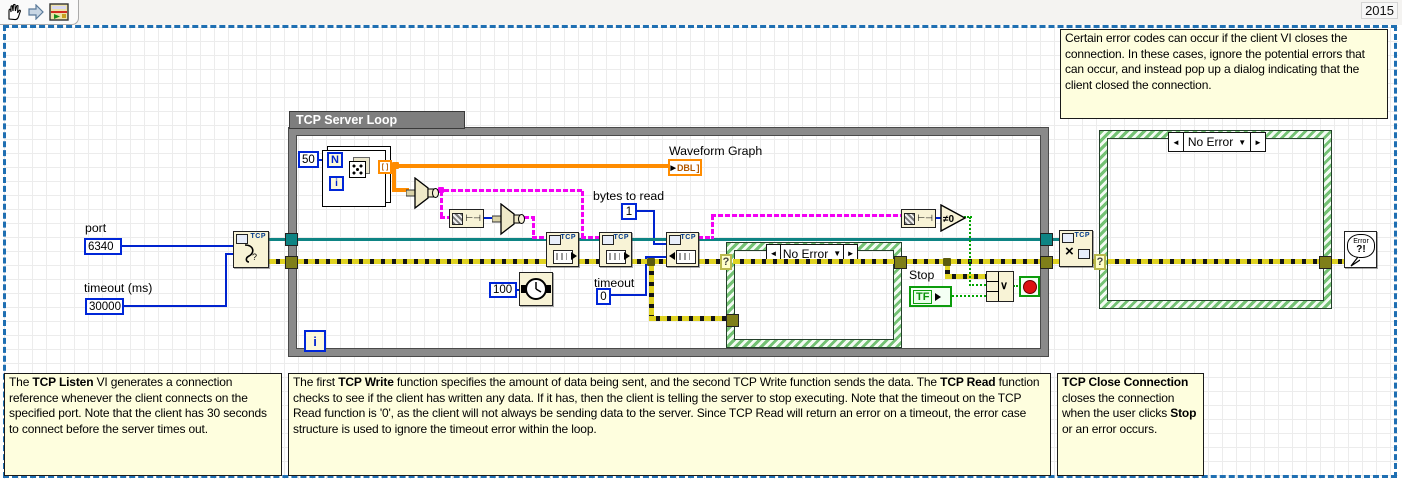 This screenshot has width=1402, height=482. Describe the element at coordinates (948, 219) in the screenshot. I see `svg-text: ≠0` at that location.